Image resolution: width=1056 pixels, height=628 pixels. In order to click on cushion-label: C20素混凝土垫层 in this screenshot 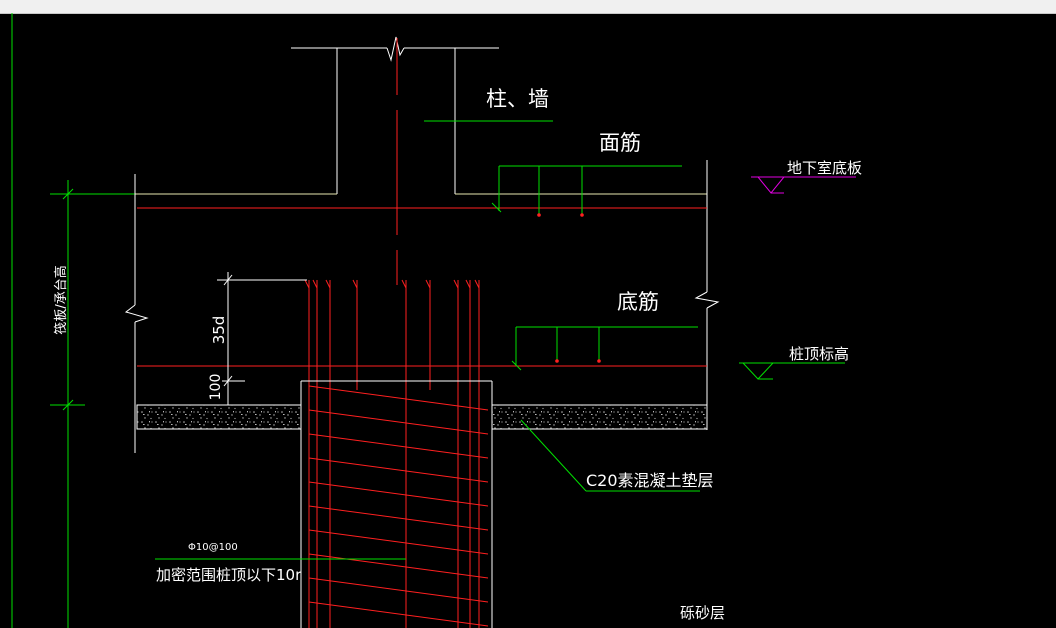, I will do `click(650, 480)`.